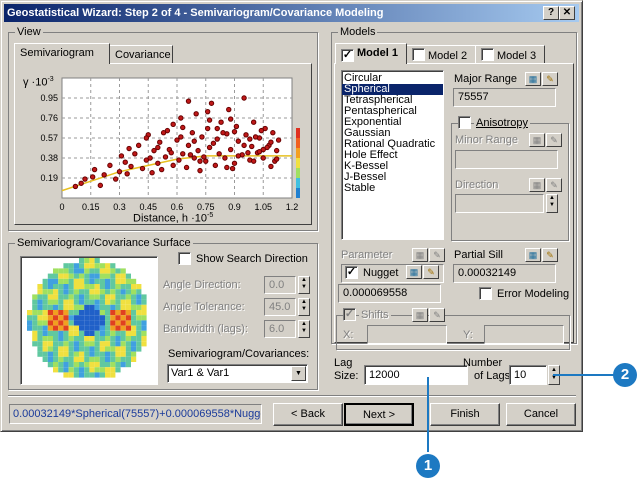 This screenshot has width=639, height=490. Describe the element at coordinates (464, 122) in the screenshot. I see `anisotropy-checkbox` at that location.